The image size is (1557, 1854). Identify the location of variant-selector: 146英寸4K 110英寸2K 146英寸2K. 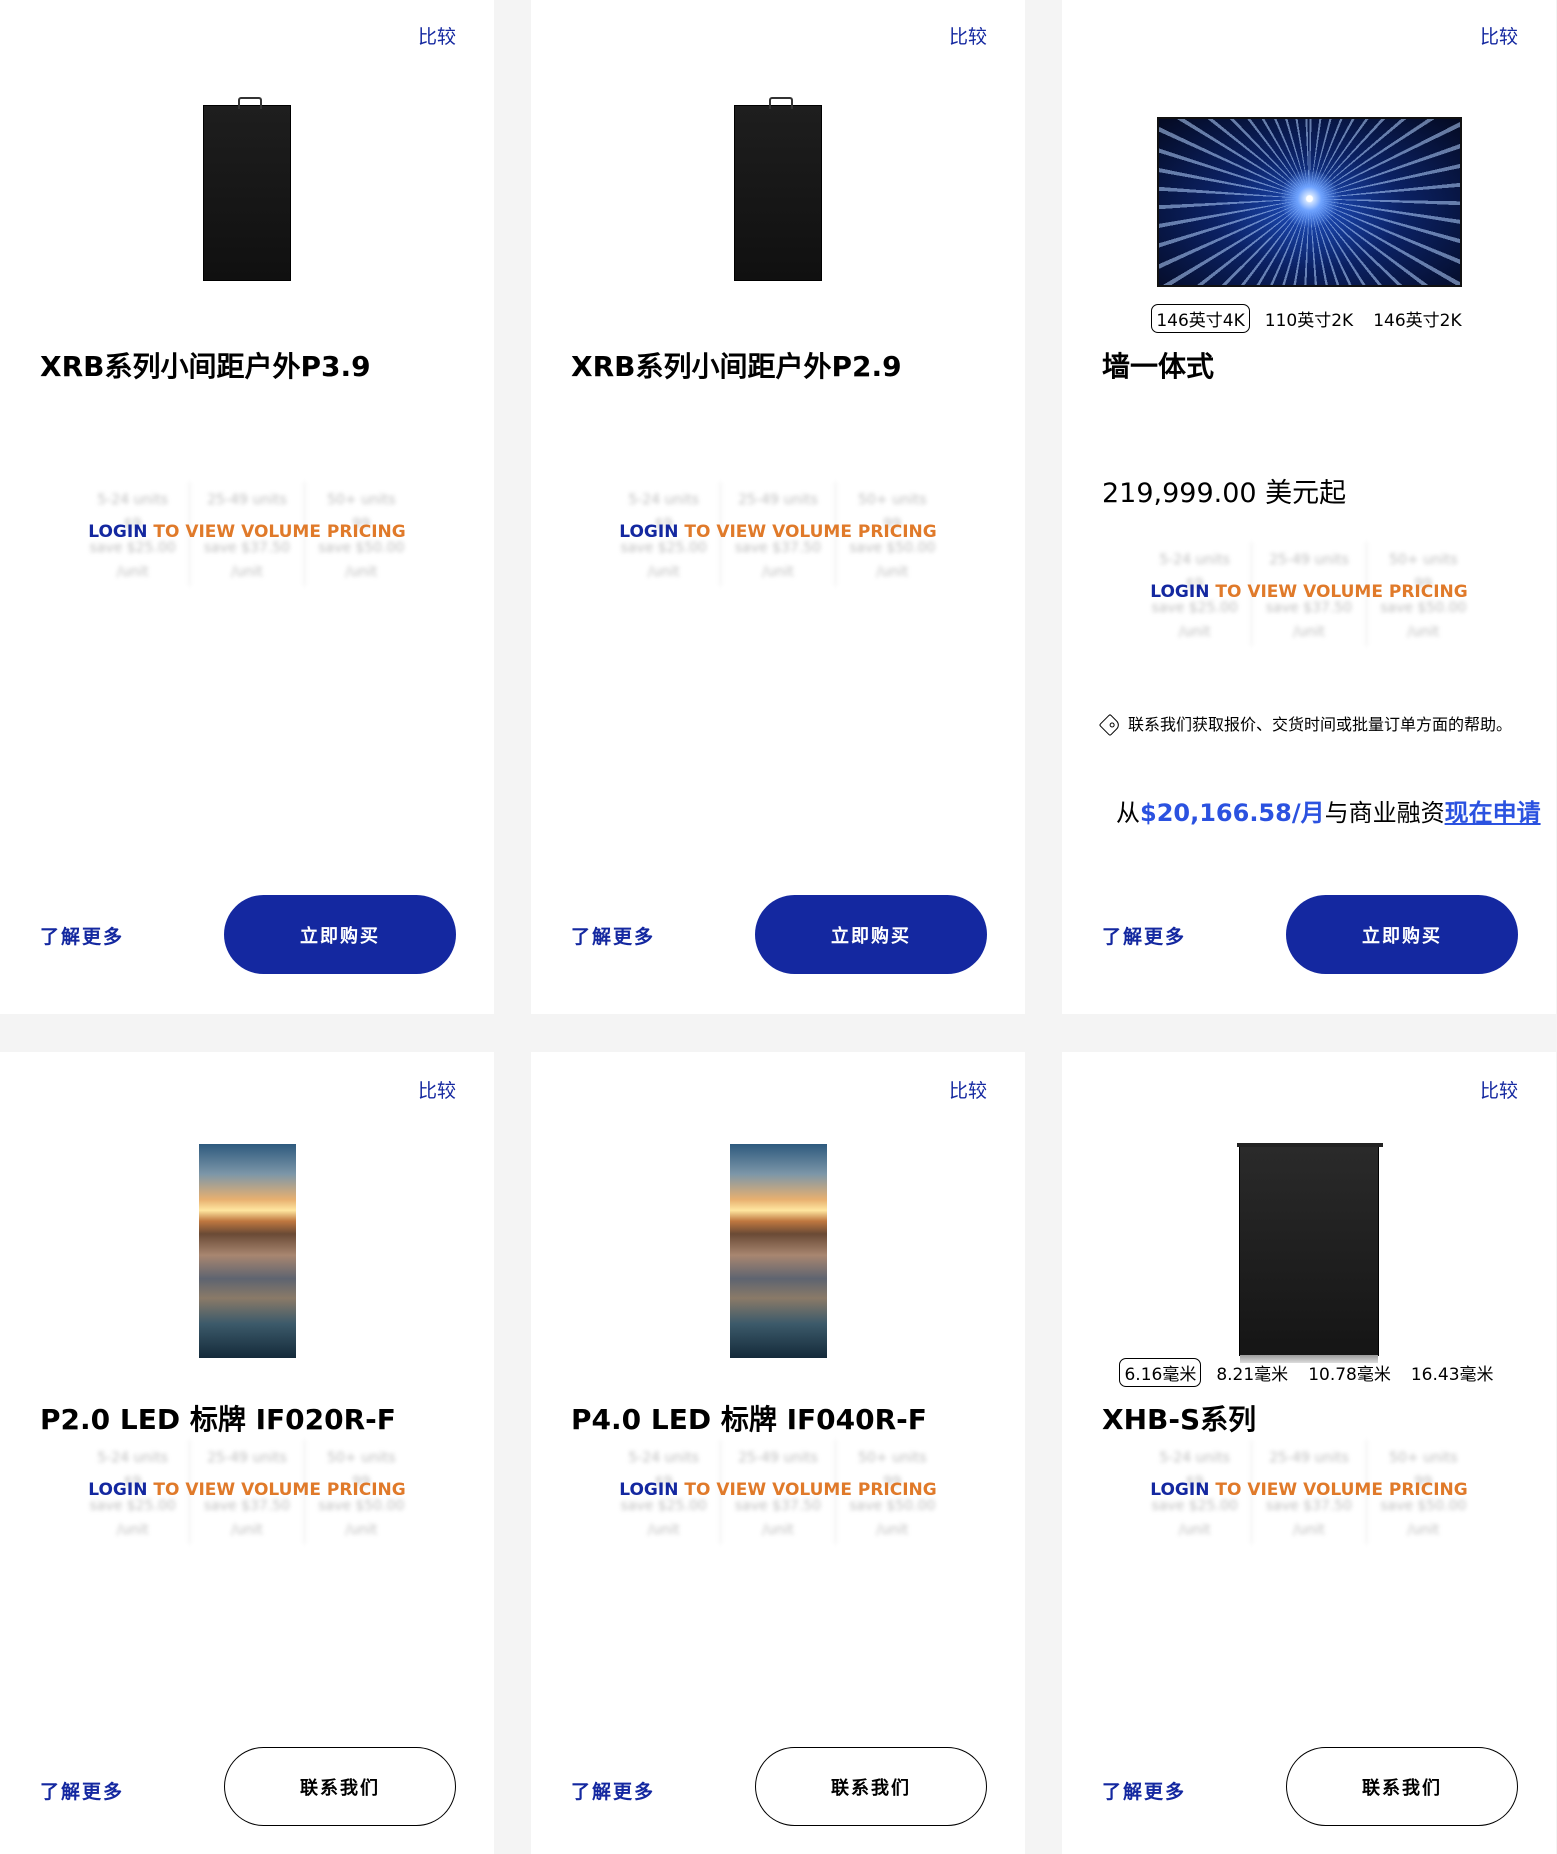
(1309, 318).